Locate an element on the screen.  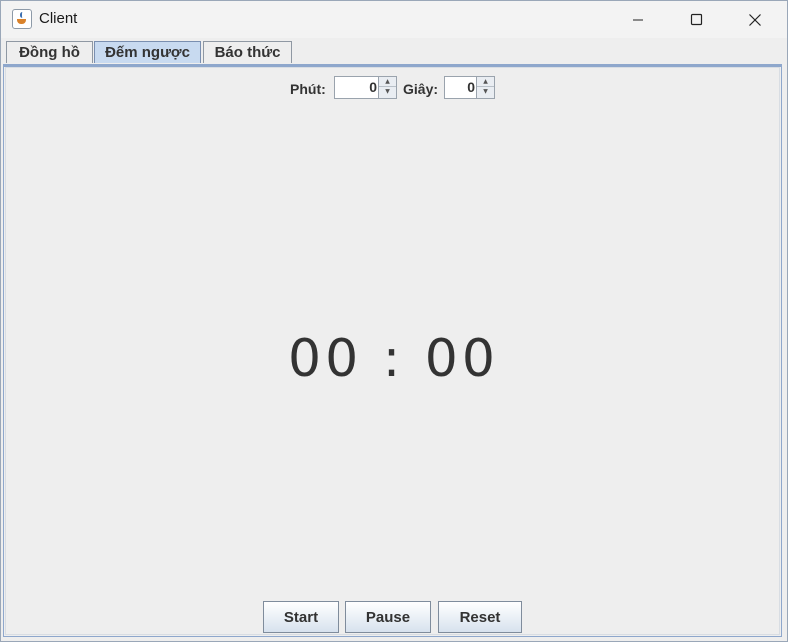
seconds-increment-button: ▲ is located at coordinates (485, 82).